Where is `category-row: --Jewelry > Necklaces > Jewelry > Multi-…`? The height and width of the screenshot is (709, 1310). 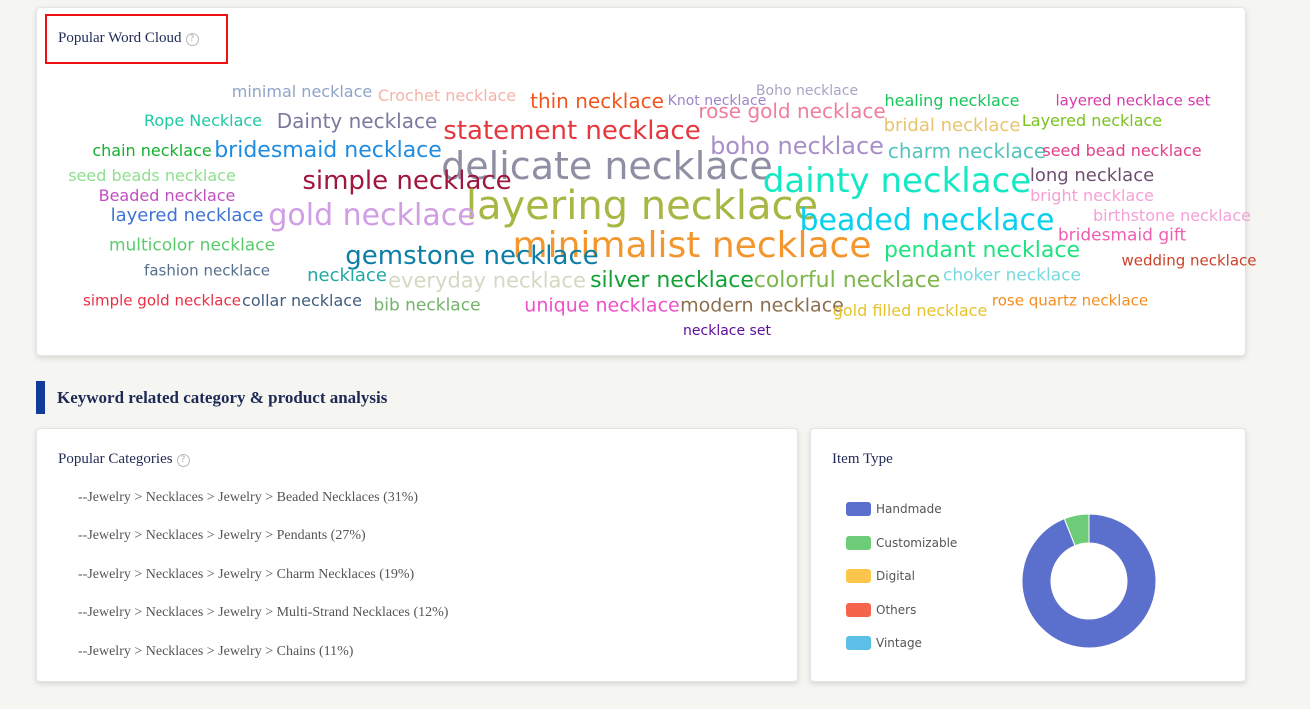 category-row: --Jewelry > Necklaces > Jewelry > Multi-… is located at coordinates (263, 613).